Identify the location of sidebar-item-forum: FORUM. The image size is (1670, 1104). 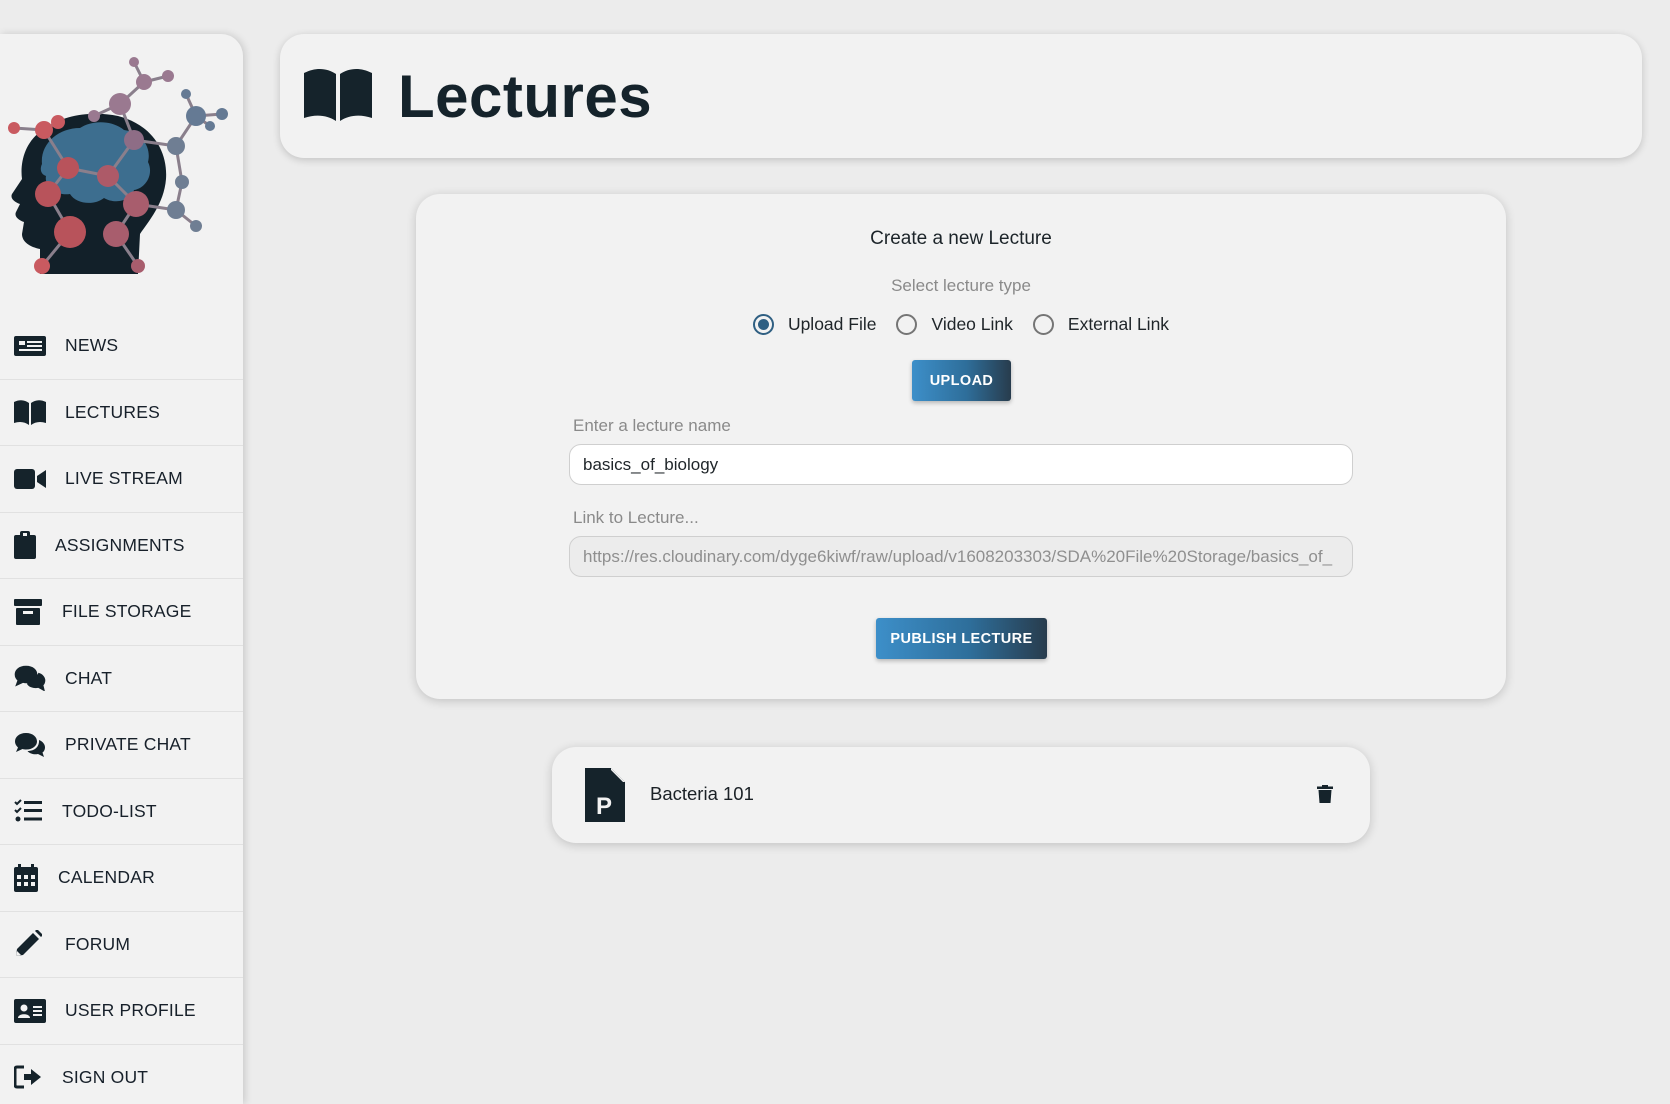
(121, 945).